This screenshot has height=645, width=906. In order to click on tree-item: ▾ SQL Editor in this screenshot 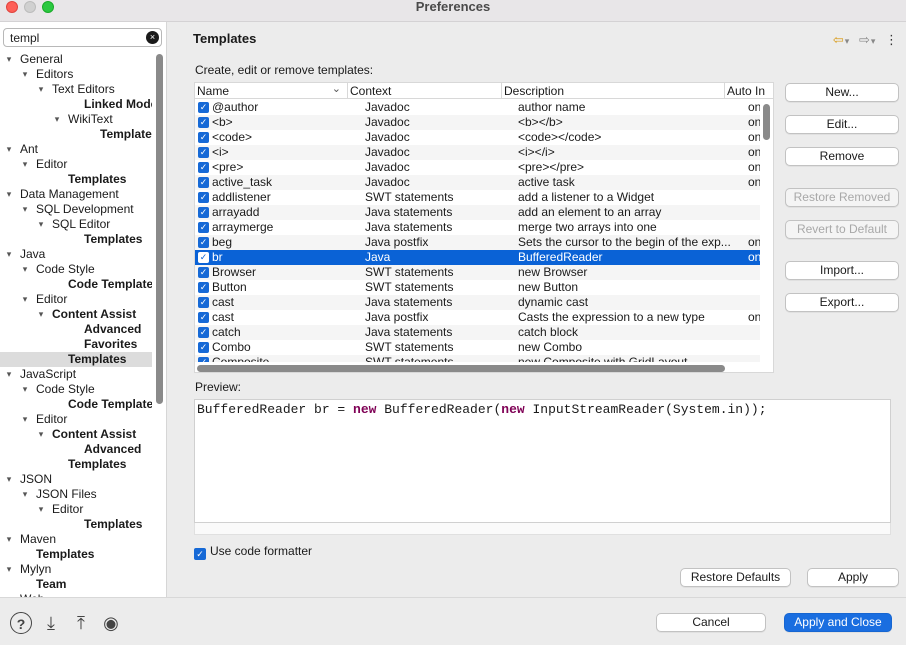, I will do `click(76, 224)`.